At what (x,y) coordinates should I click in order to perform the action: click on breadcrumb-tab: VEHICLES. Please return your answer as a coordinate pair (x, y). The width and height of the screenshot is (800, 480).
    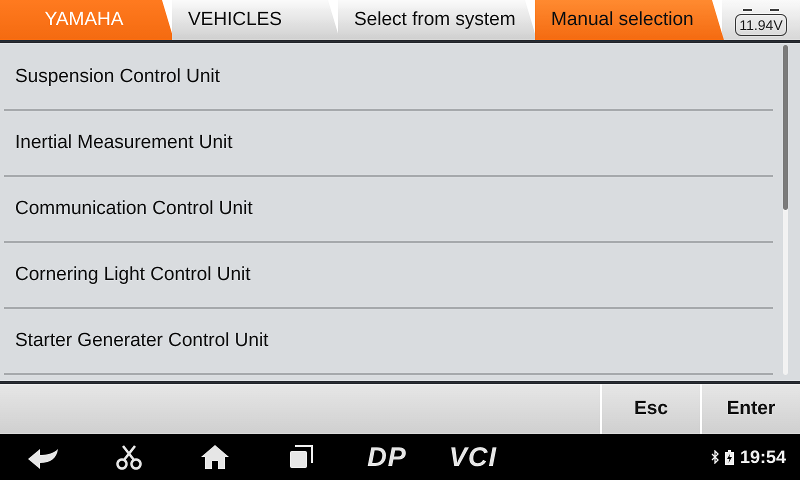
    Looking at the image, I should click on (256, 20).